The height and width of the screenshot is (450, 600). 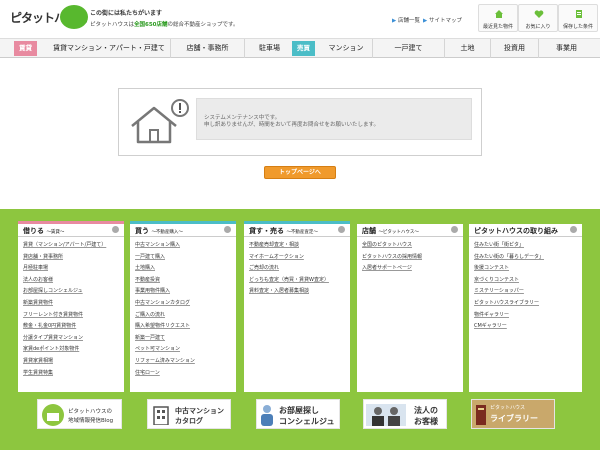 I want to click on footer-link: 法人のお客様, so click(x=71, y=282).